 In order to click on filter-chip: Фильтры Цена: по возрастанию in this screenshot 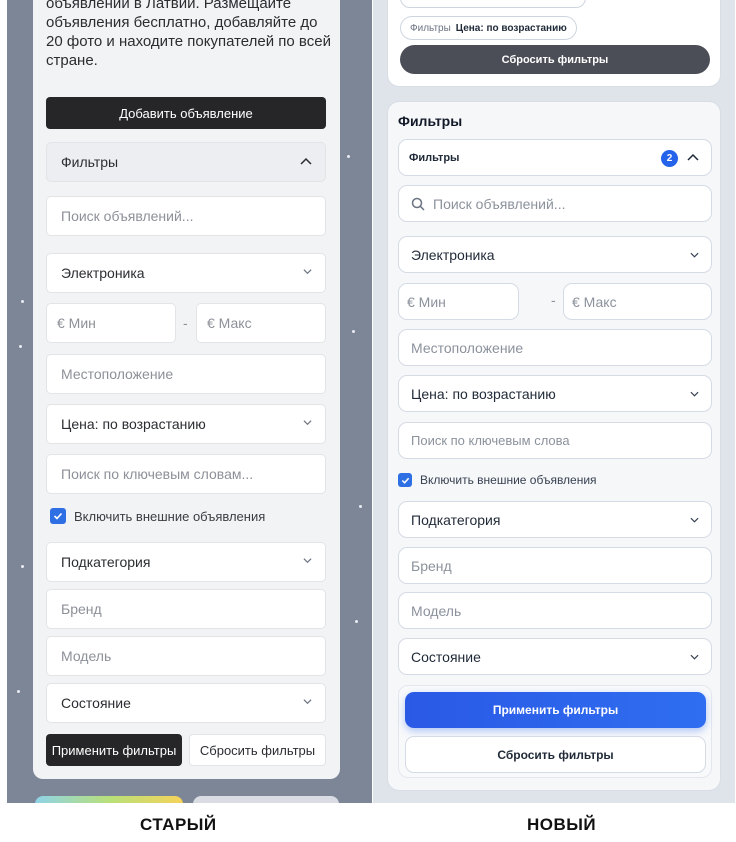, I will do `click(488, 28)`.